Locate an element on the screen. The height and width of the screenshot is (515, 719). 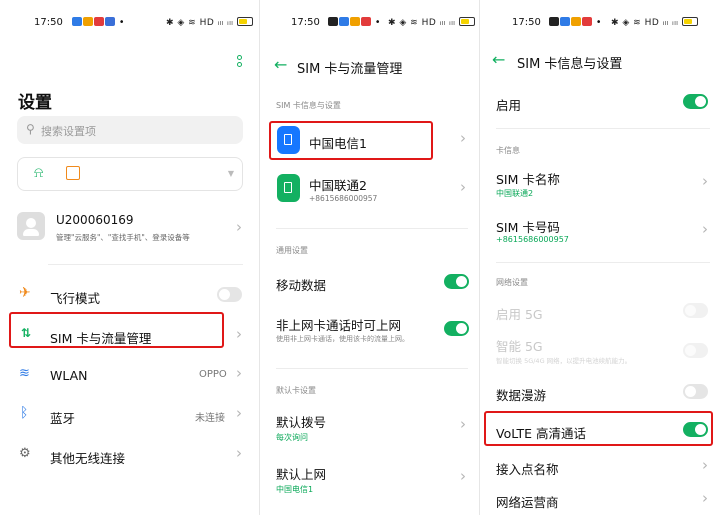
smart-5g-row: 智能 5G 智能切换 5G/4G 网络，以提升电池续航能力。 is located at coordinates (599, 351).